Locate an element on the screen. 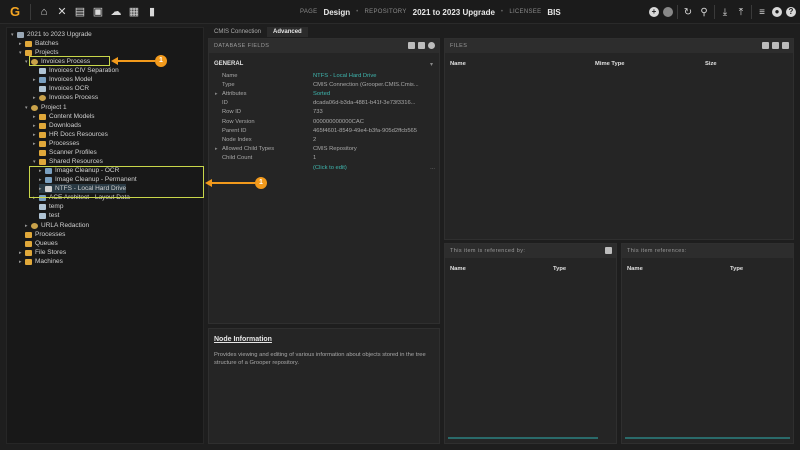  property-row: Node Index 2 is located at coordinates (325, 139).